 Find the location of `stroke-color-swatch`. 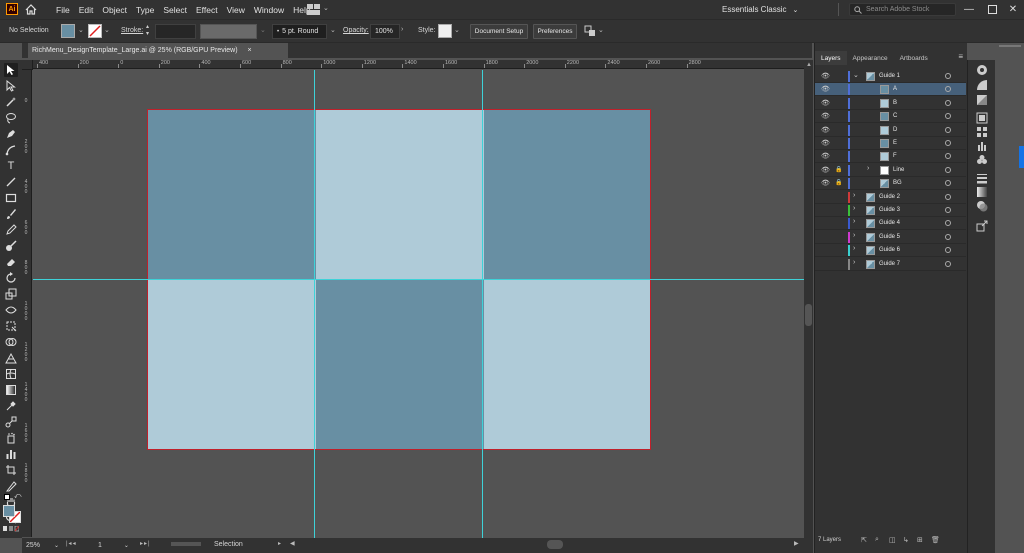

stroke-color-swatch is located at coordinates (95, 31).